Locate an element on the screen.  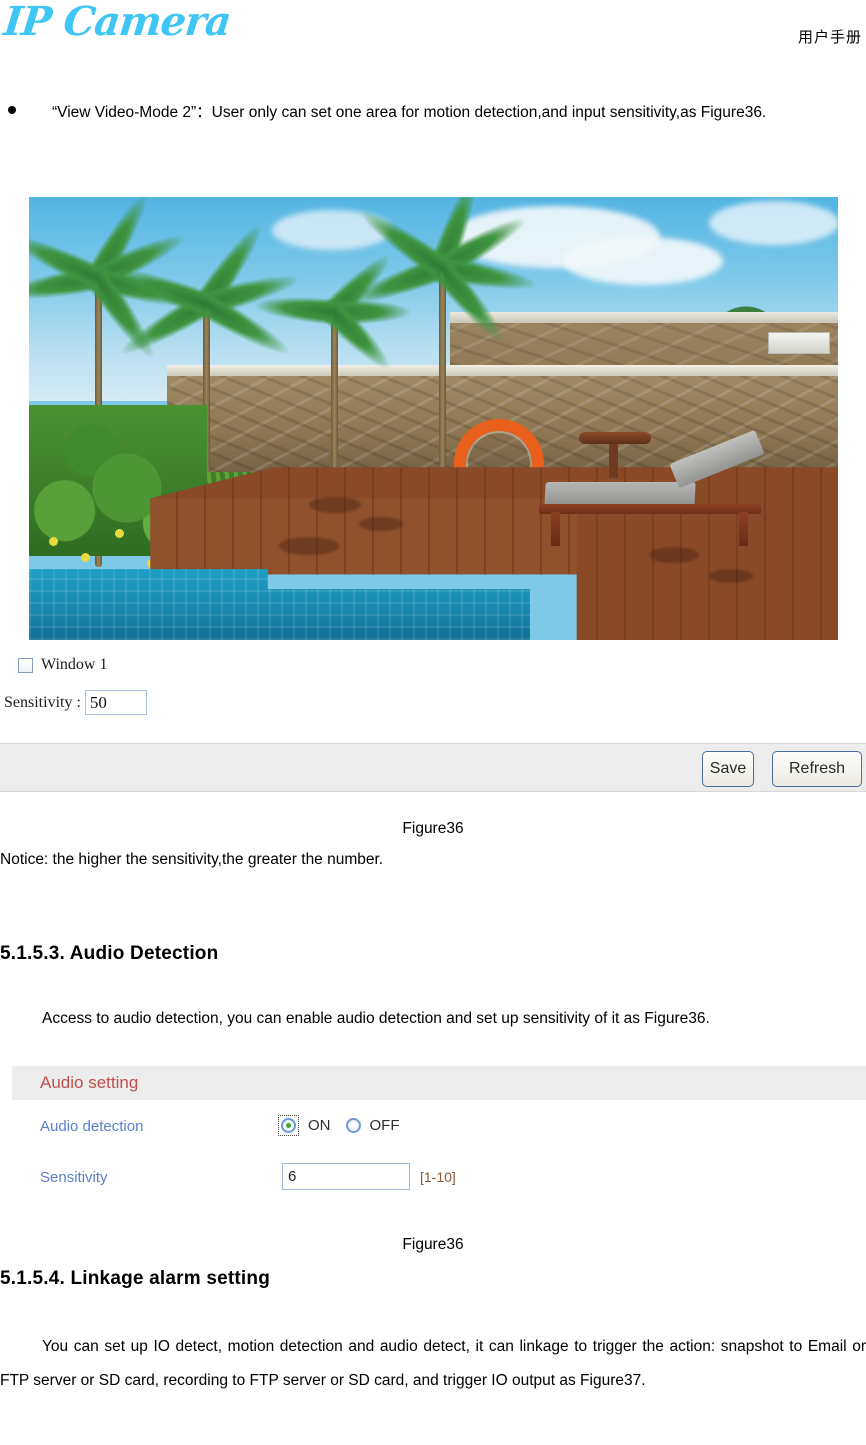
figure-caption-1: Figure36 is located at coordinates (433, 828).